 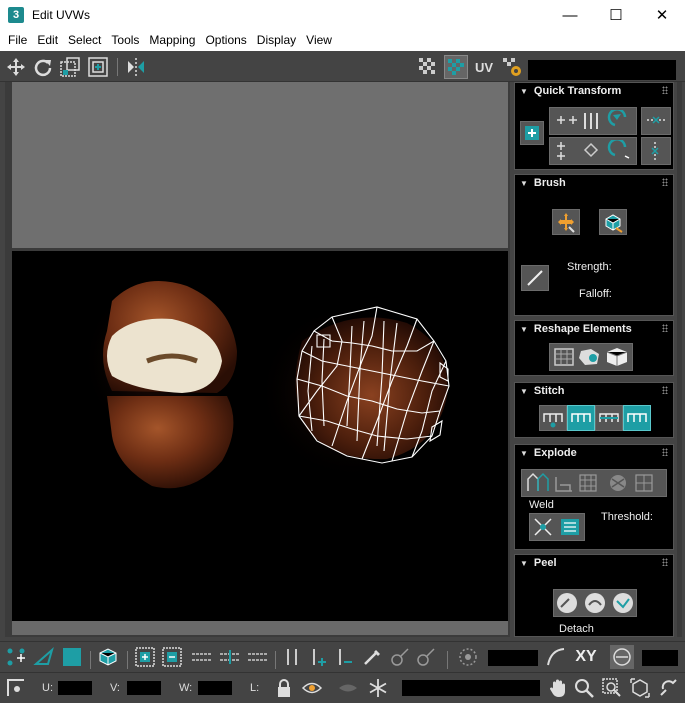 I want to click on maximize-button: ☐, so click(x=616, y=15).